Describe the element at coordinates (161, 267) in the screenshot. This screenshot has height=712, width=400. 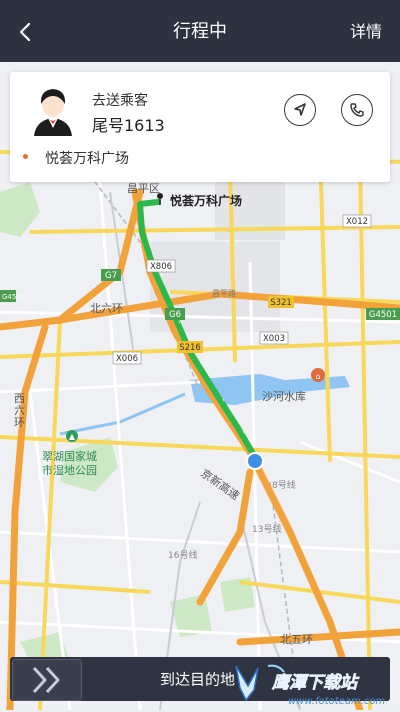
I see `x806-shield: X806` at that location.